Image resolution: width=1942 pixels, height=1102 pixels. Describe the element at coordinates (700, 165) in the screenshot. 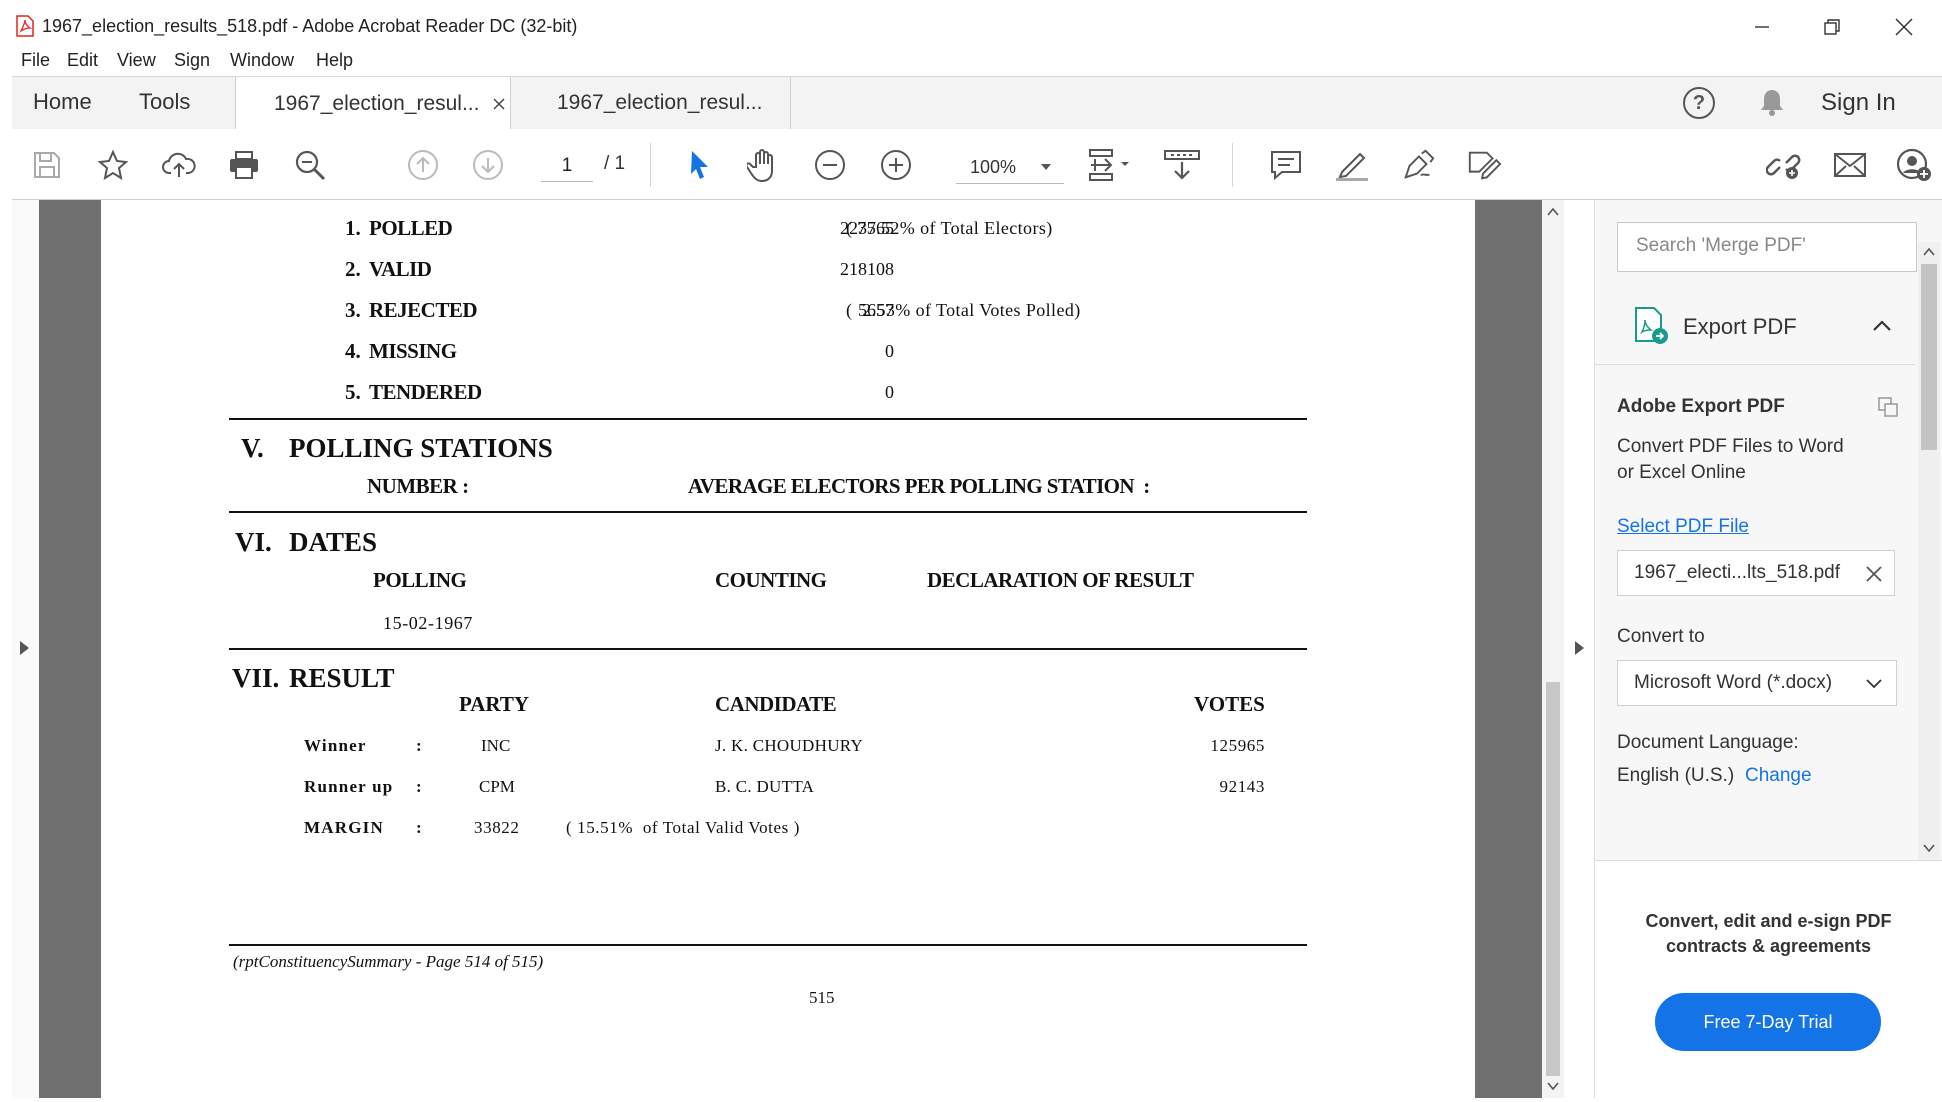

I see `select-tool-button` at that location.